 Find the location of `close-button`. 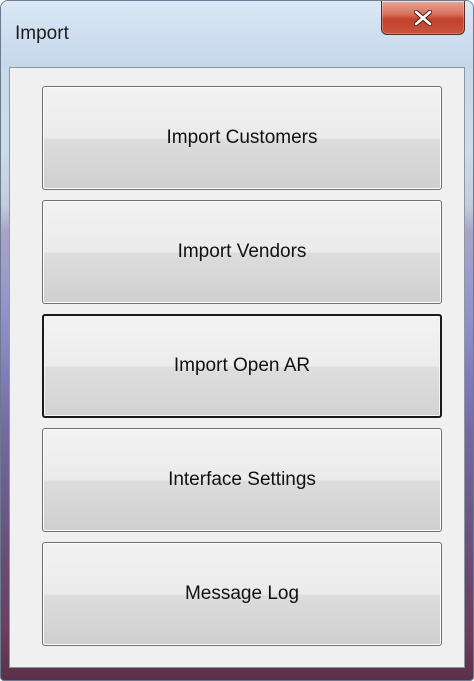

close-button is located at coordinates (423, 18).